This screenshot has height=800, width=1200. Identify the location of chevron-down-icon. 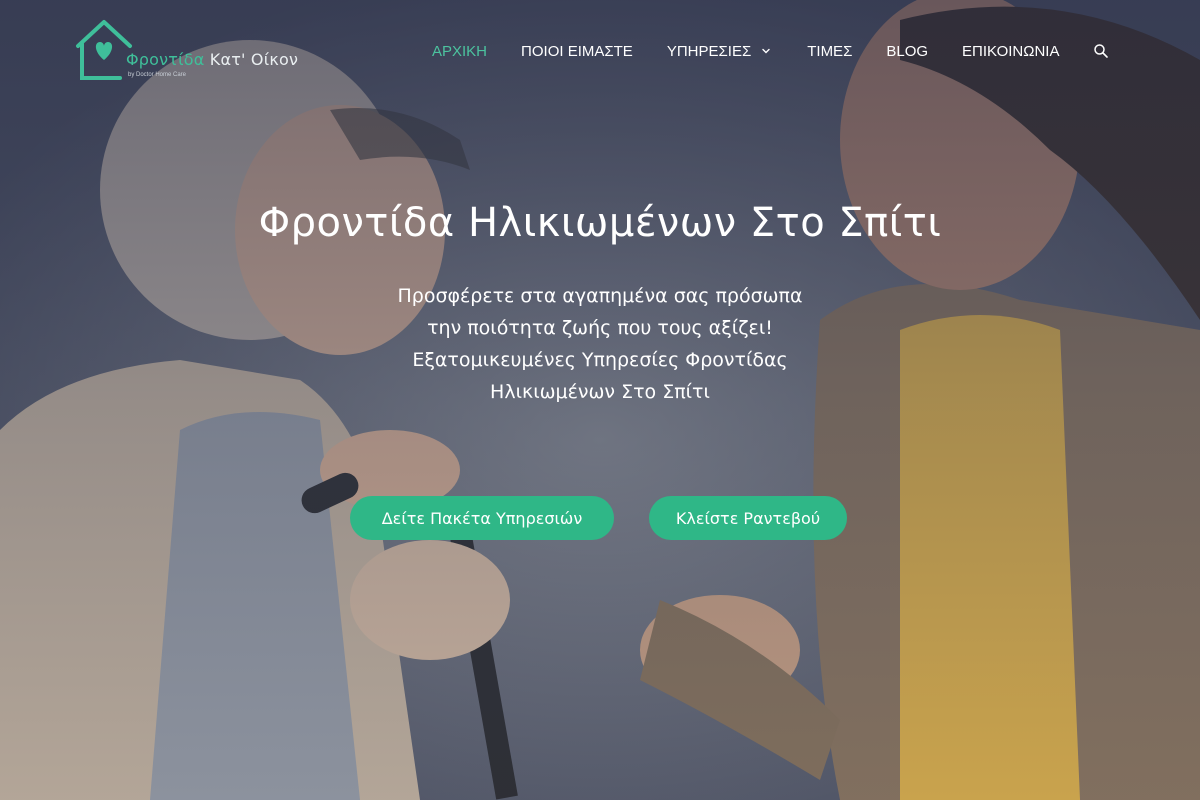
(766, 51).